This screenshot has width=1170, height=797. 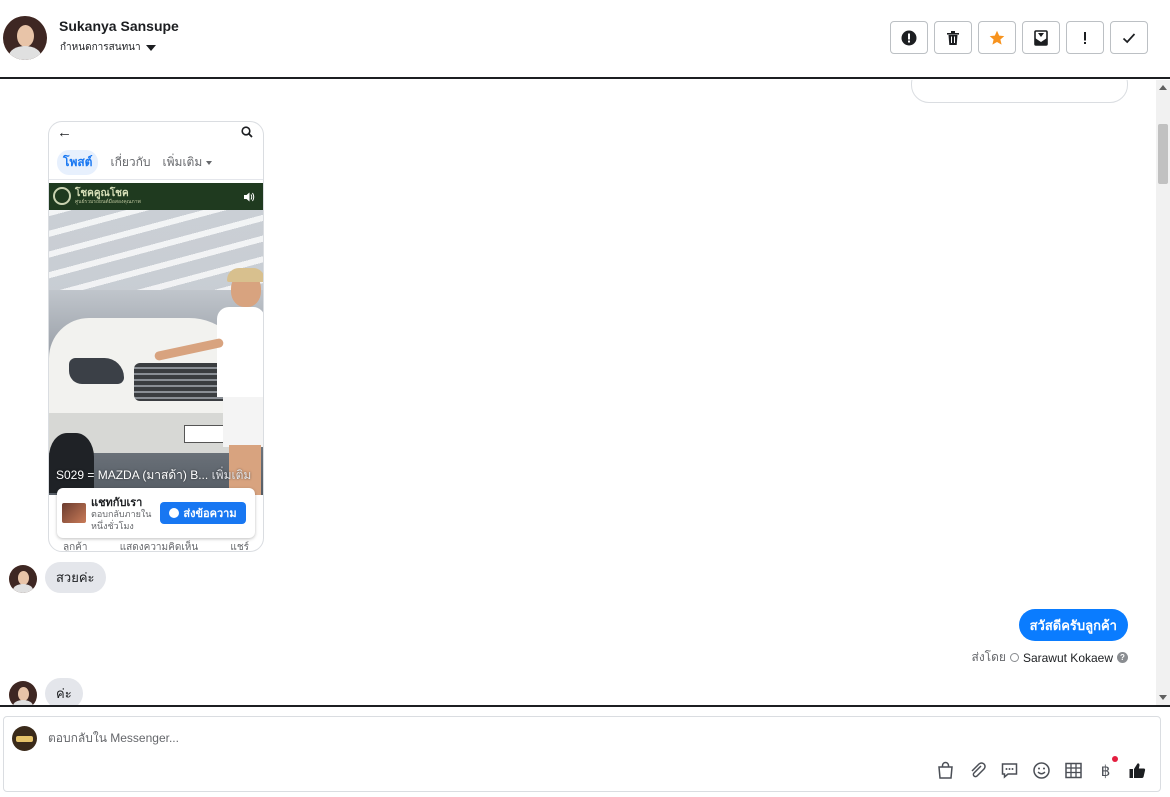 I want to click on baht-symbol: ฿, so click(x=1105, y=771).